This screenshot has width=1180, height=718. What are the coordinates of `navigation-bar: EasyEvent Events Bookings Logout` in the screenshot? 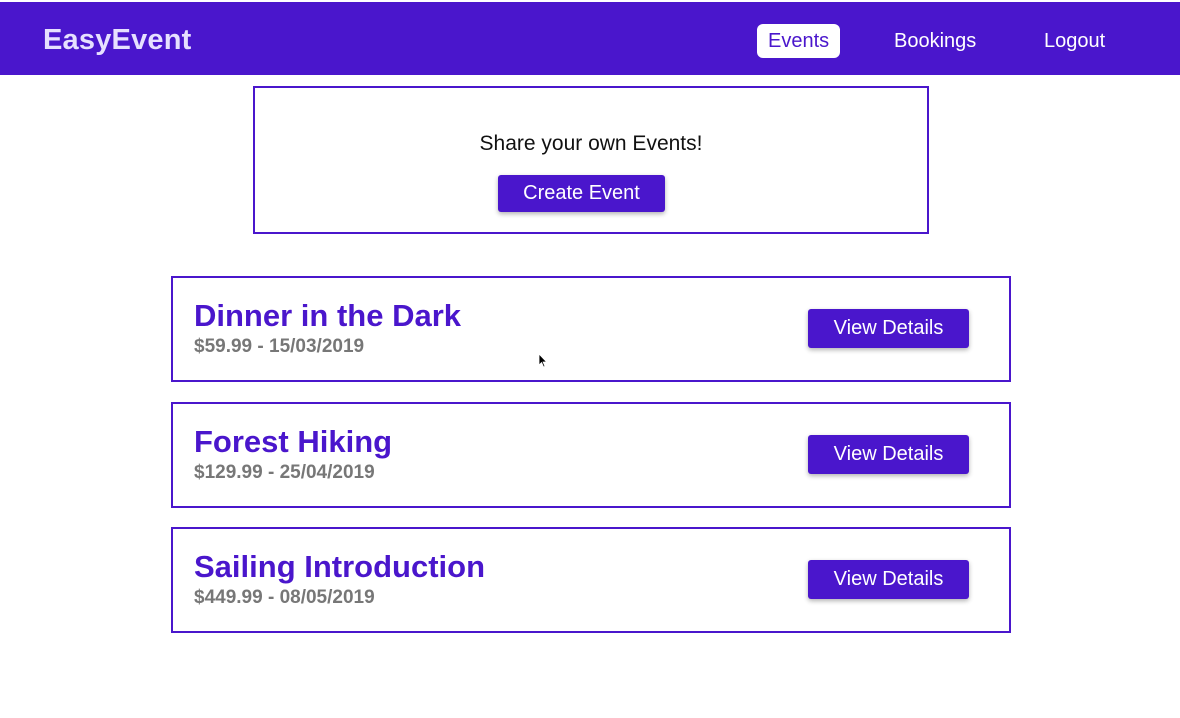 It's located at (590, 38).